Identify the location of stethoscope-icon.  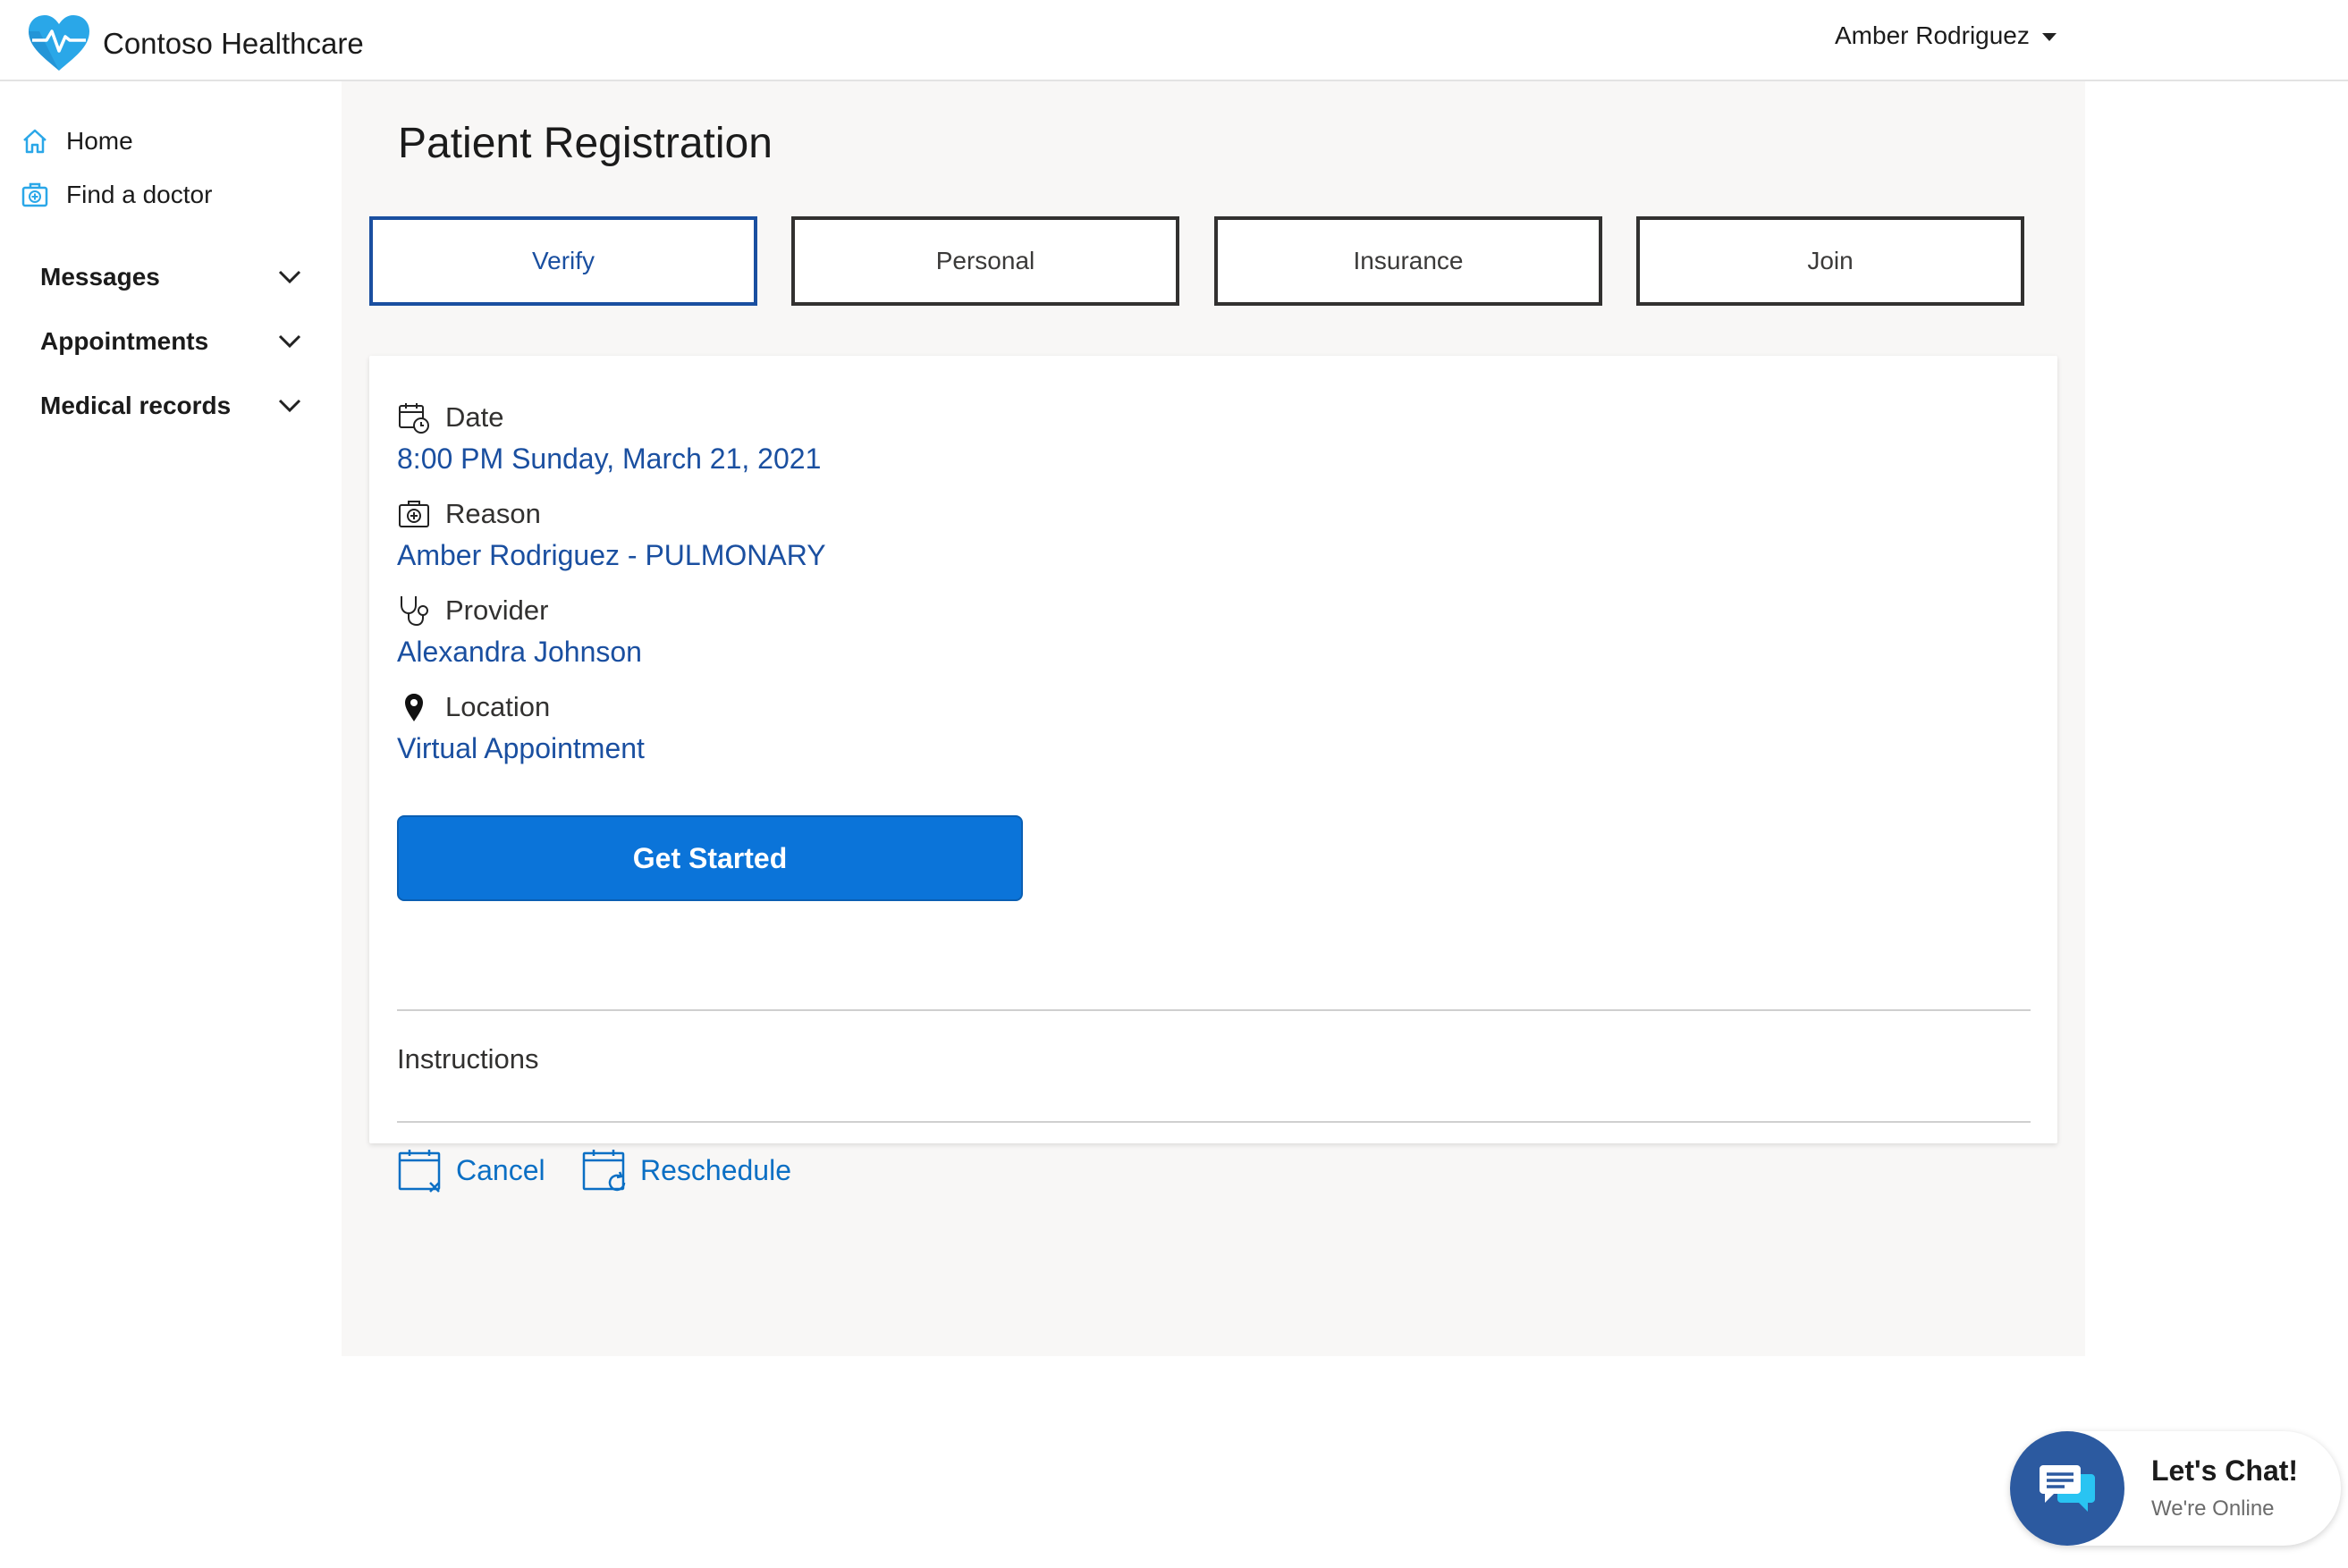
(414, 611).